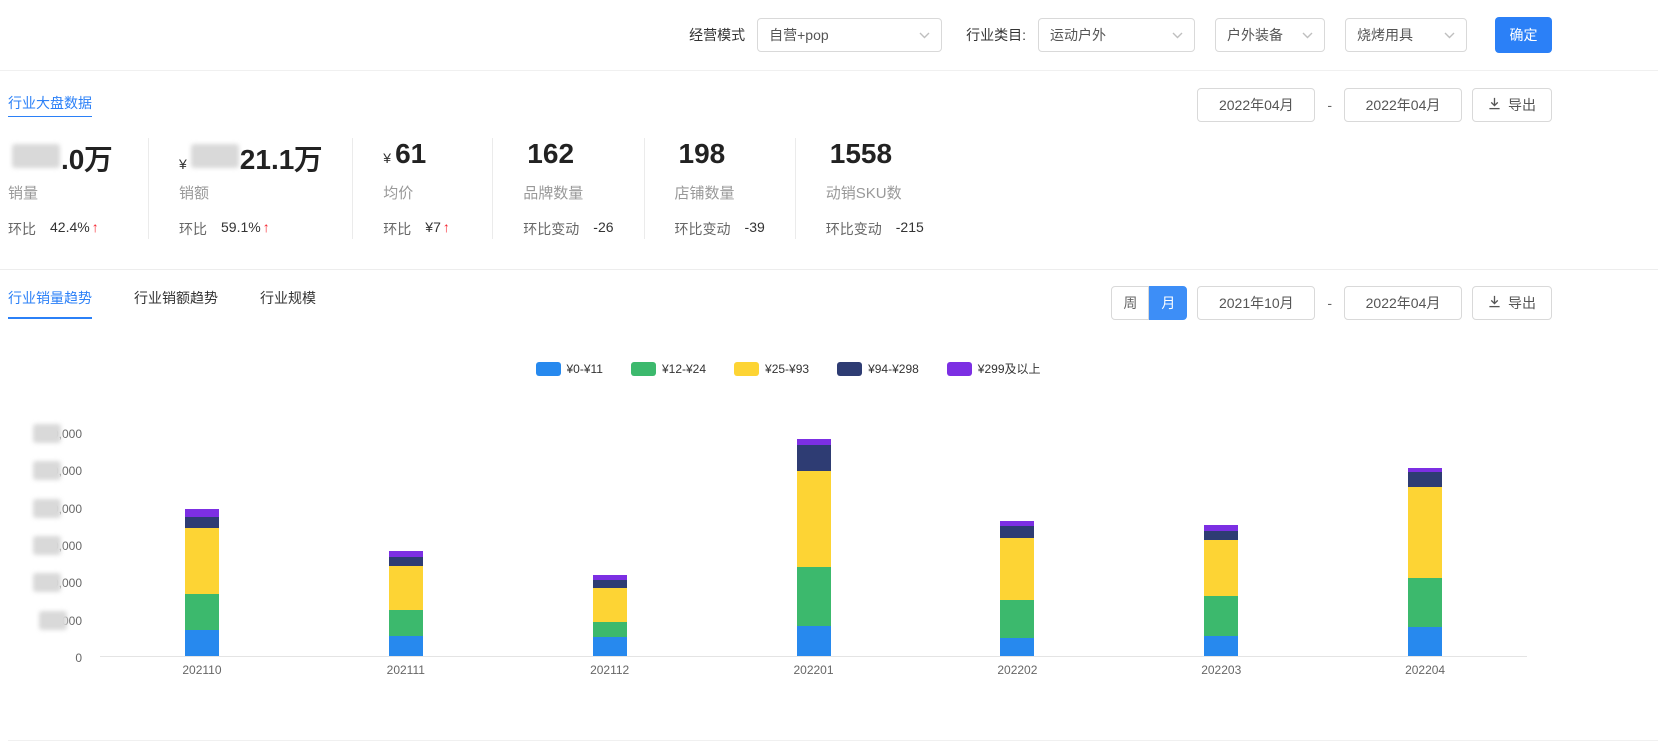  Describe the element at coordinates (996, 35) in the screenshot. I see `category-label: 行业类目:` at that location.